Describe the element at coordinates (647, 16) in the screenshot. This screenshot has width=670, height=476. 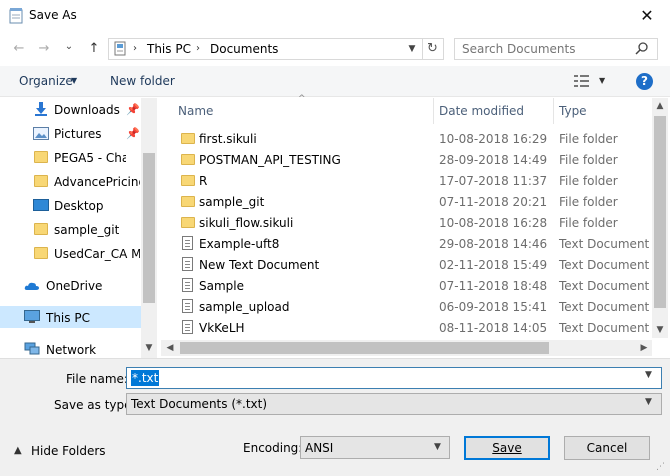
I see `close-button: ✕` at that location.